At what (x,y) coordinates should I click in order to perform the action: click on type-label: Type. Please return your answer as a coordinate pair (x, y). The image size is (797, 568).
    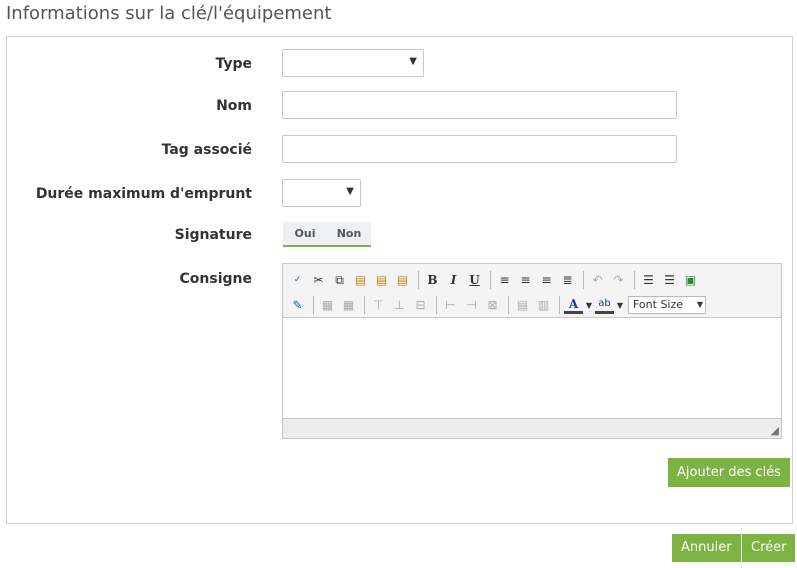
    Looking at the image, I should click on (233, 64).